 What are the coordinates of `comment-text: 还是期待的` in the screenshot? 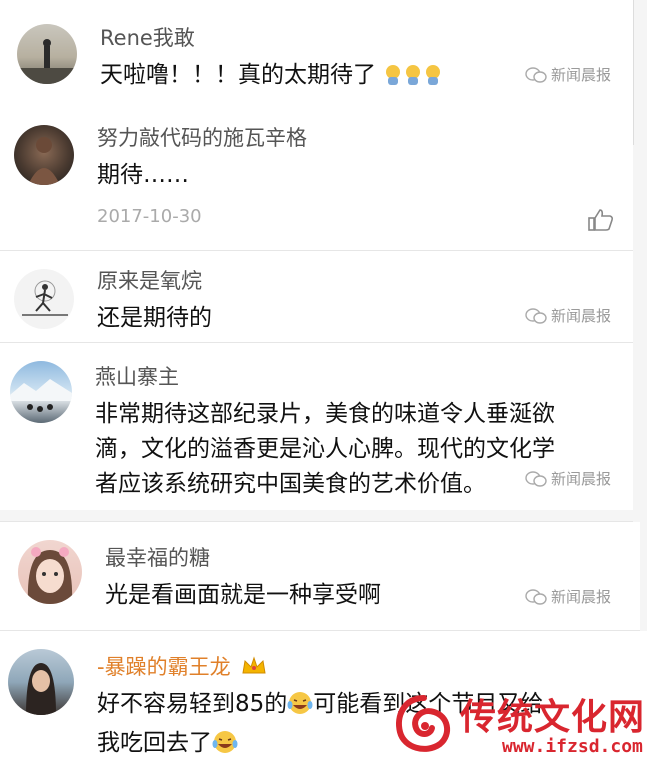 It's located at (154, 318).